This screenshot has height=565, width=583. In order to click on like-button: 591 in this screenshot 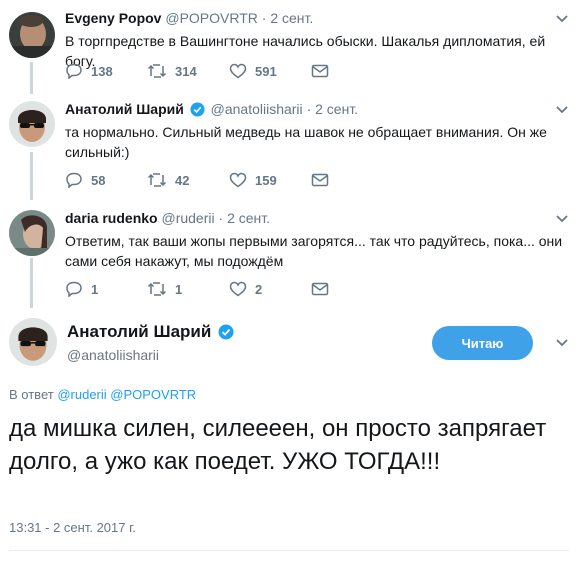, I will do `click(270, 71)`.